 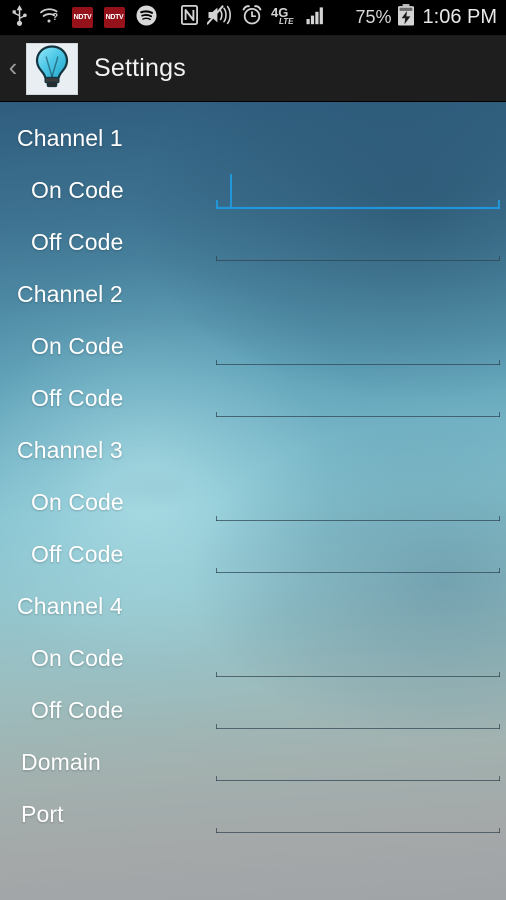 What do you see at coordinates (70, 449) in the screenshot?
I see `channel-group-label: Channel 3` at bounding box center [70, 449].